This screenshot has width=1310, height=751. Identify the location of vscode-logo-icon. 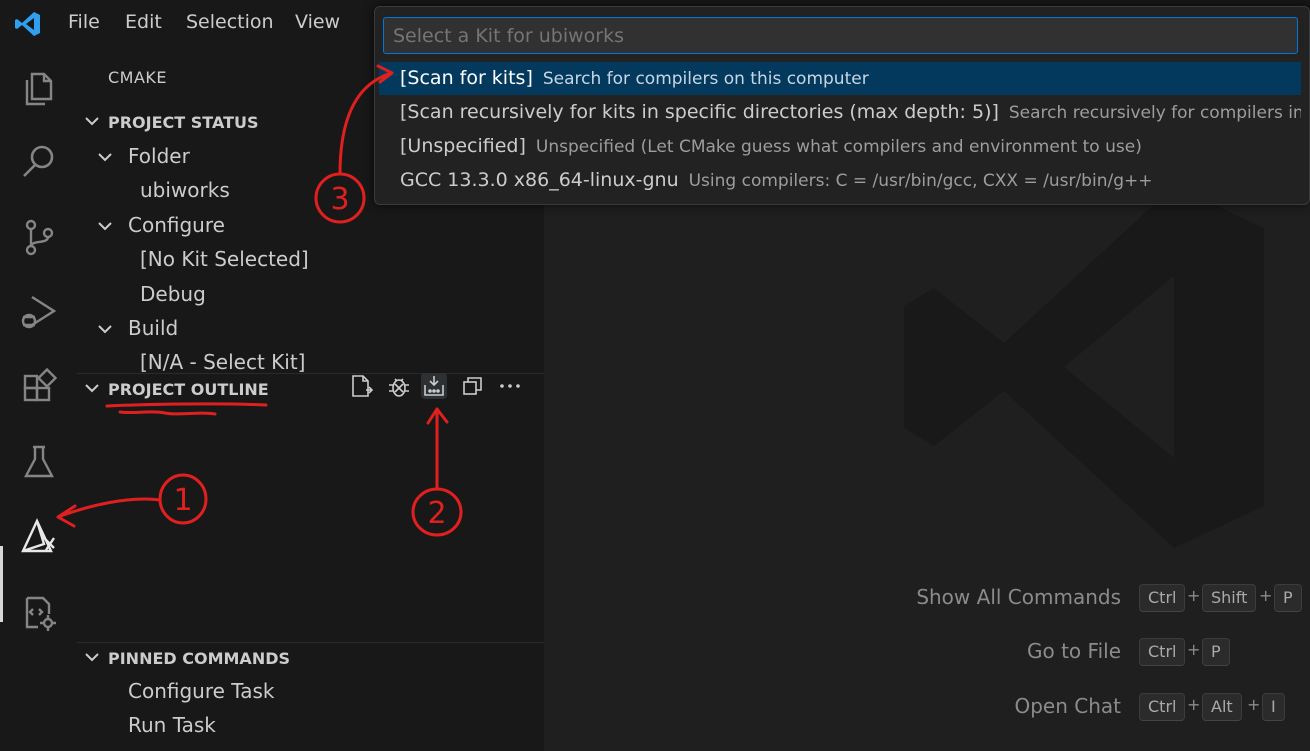
(27, 24).